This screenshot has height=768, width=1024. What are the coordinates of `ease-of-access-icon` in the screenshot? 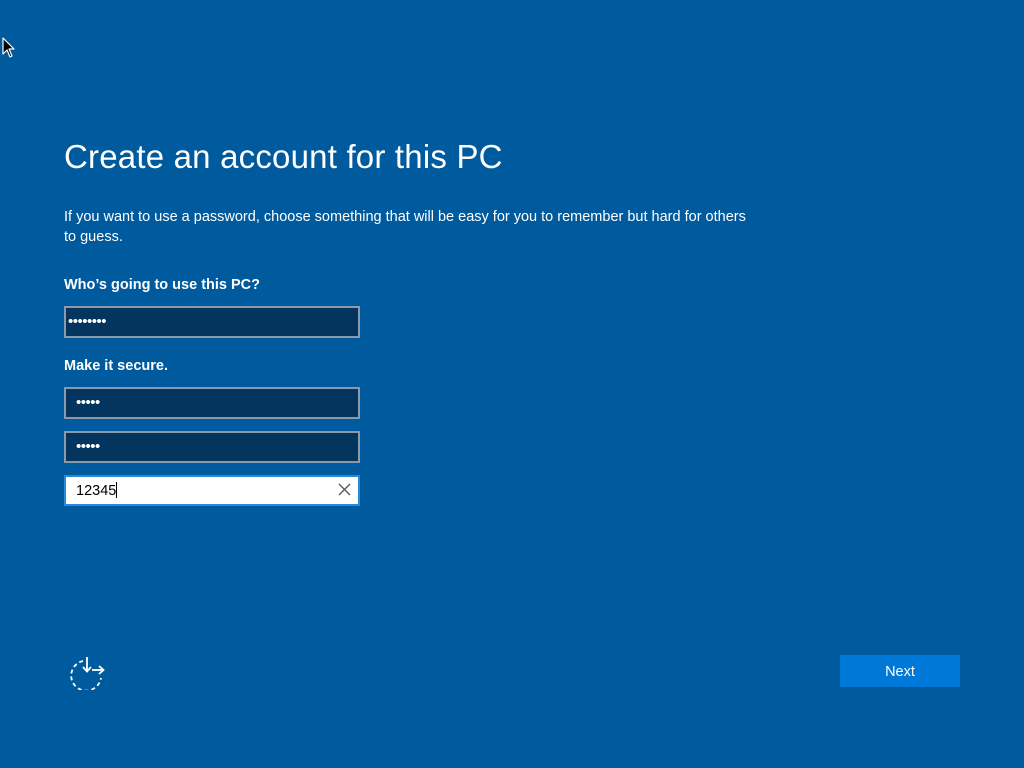 It's located at (88, 672).